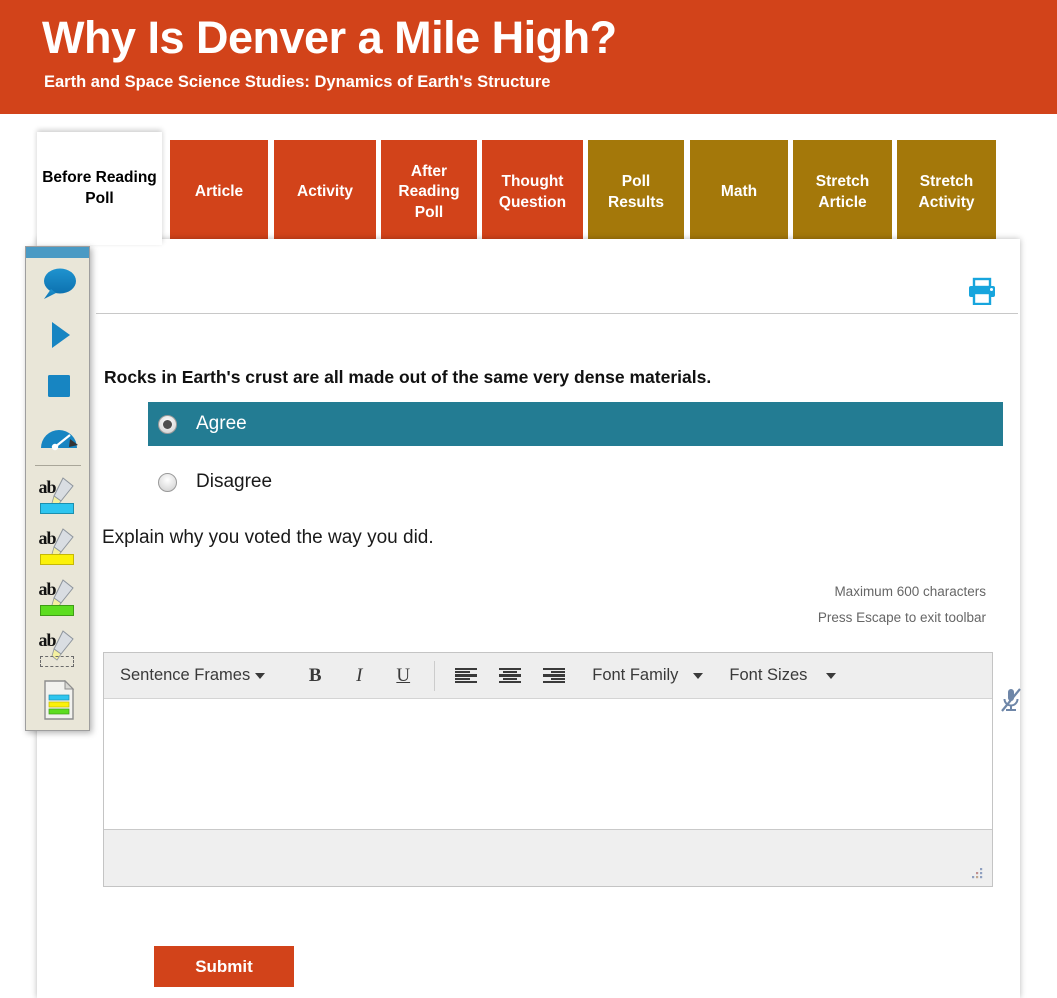  I want to click on align-center-icon, so click(510, 675).